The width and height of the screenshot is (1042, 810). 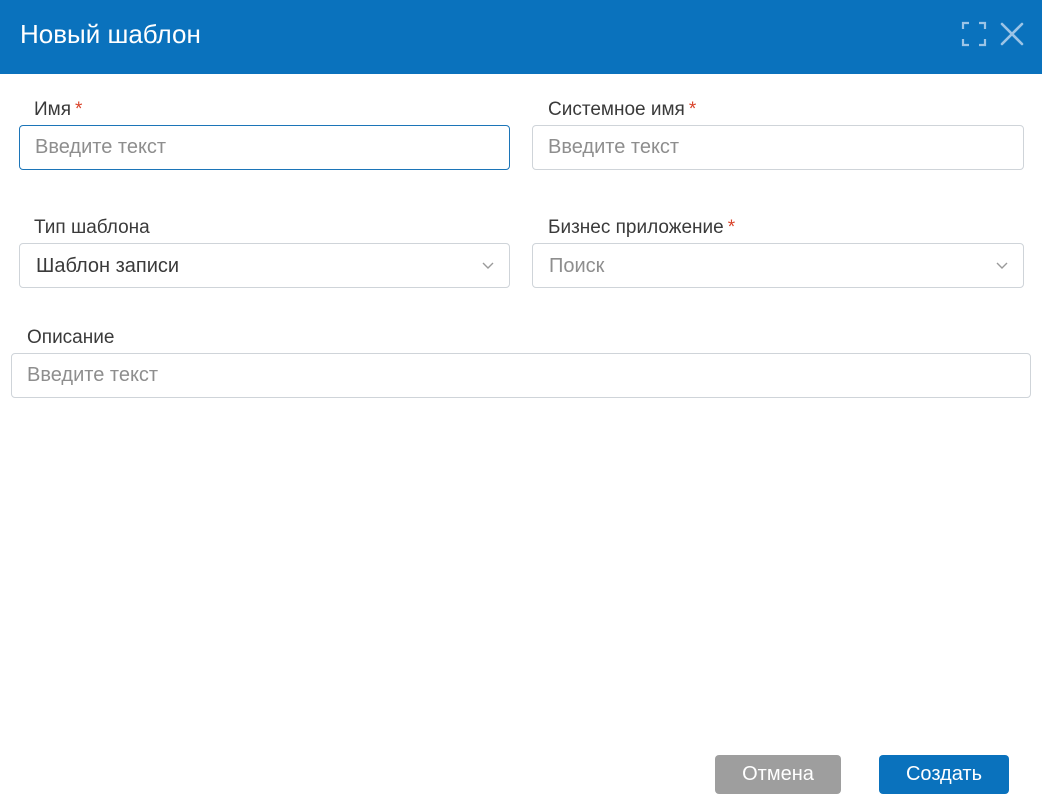 What do you see at coordinates (944, 774) in the screenshot?
I see `create-button: Создать` at bounding box center [944, 774].